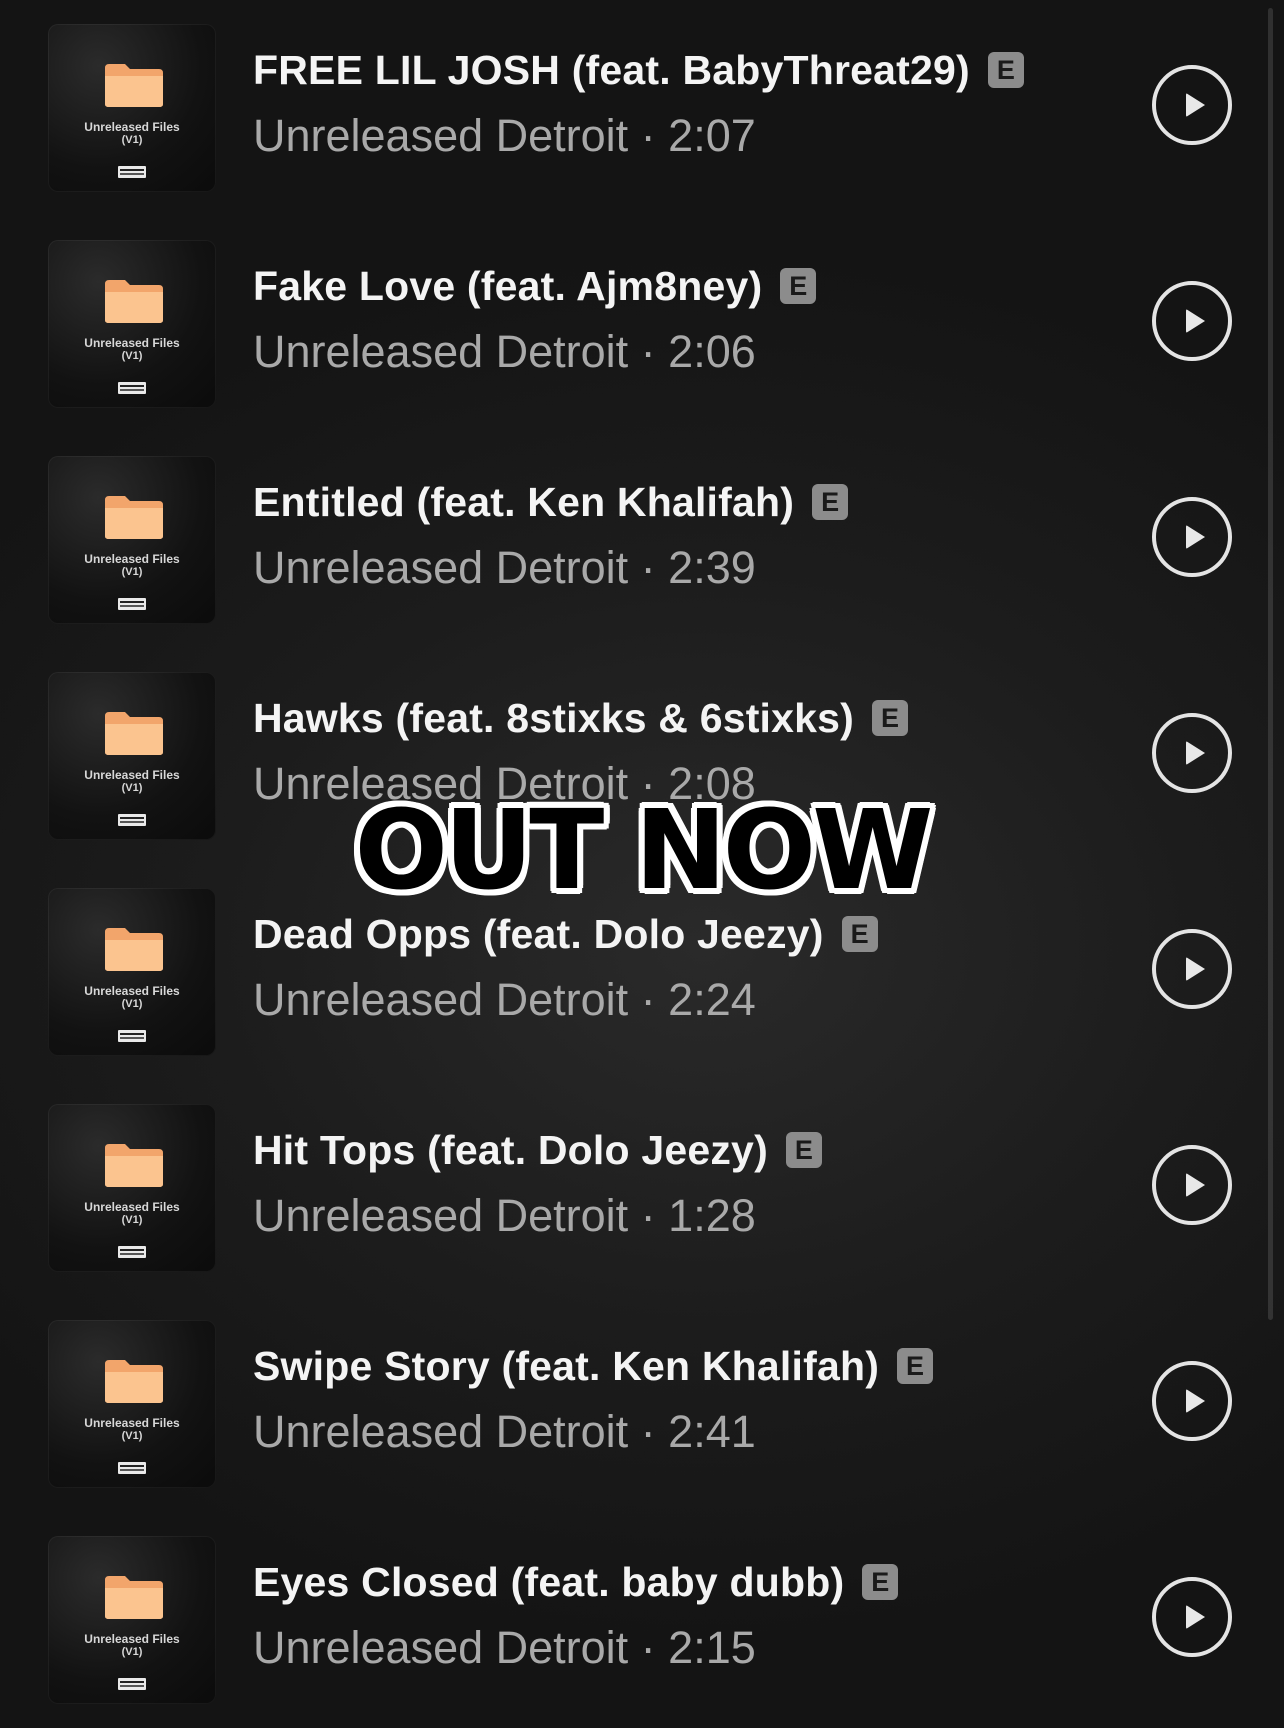  I want to click on track-subtitle: Unreleased Detroit · 2:41, so click(504, 1431).